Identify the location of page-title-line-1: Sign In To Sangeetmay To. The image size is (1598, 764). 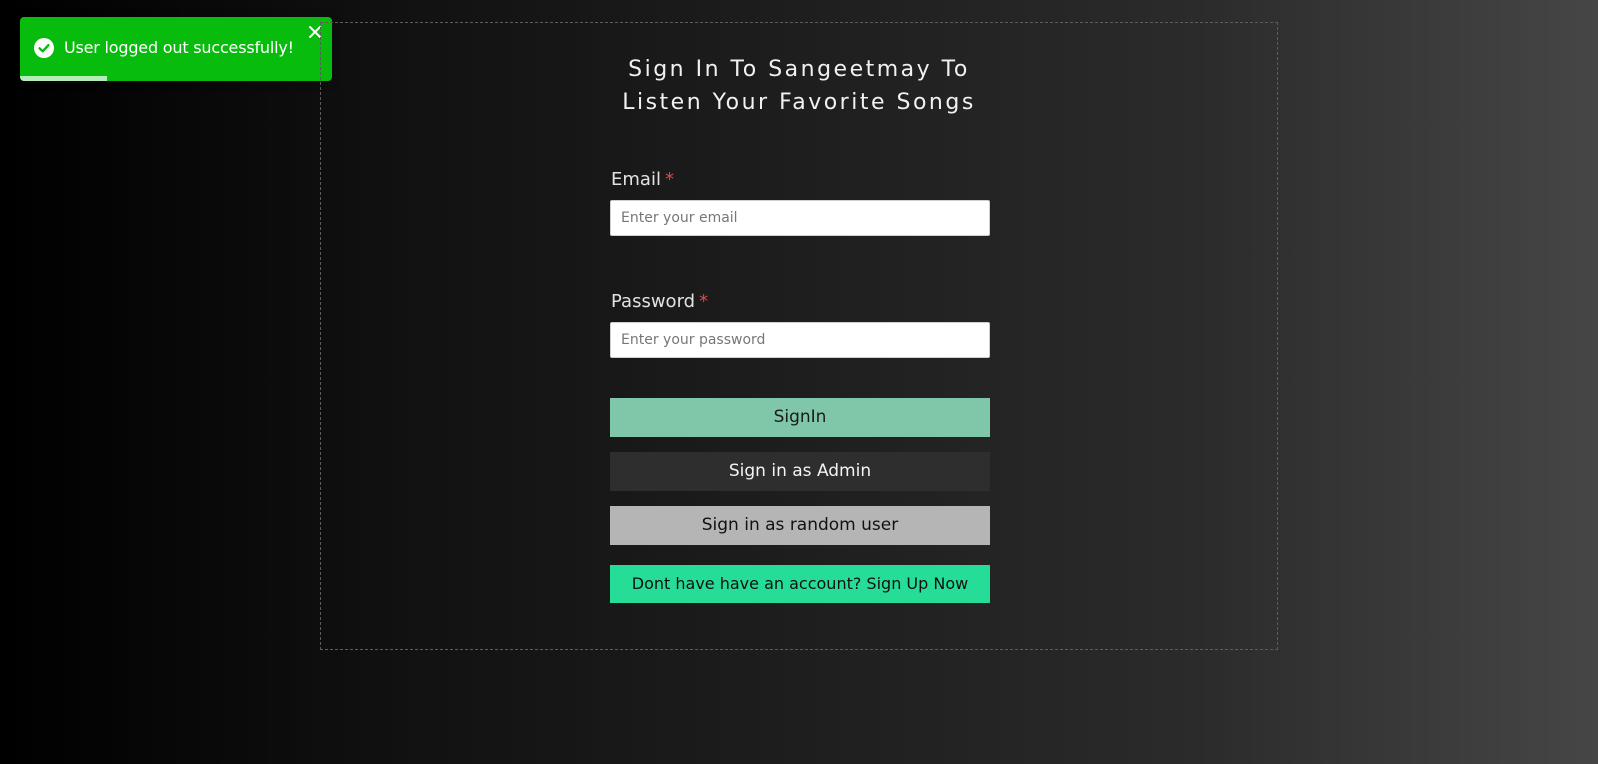
(799, 69).